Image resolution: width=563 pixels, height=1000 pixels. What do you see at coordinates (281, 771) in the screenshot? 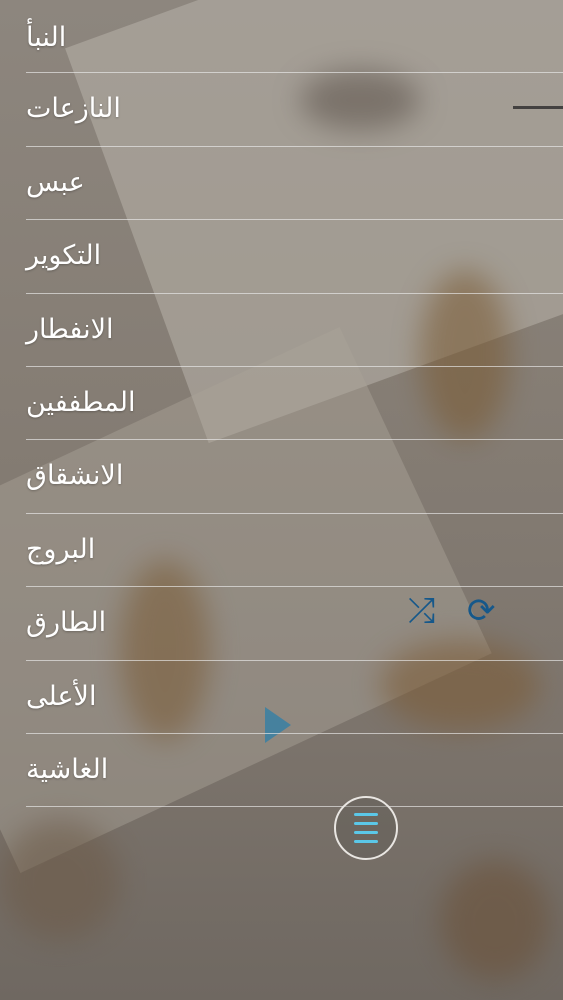
I see `list-item: الغاشية` at bounding box center [281, 771].